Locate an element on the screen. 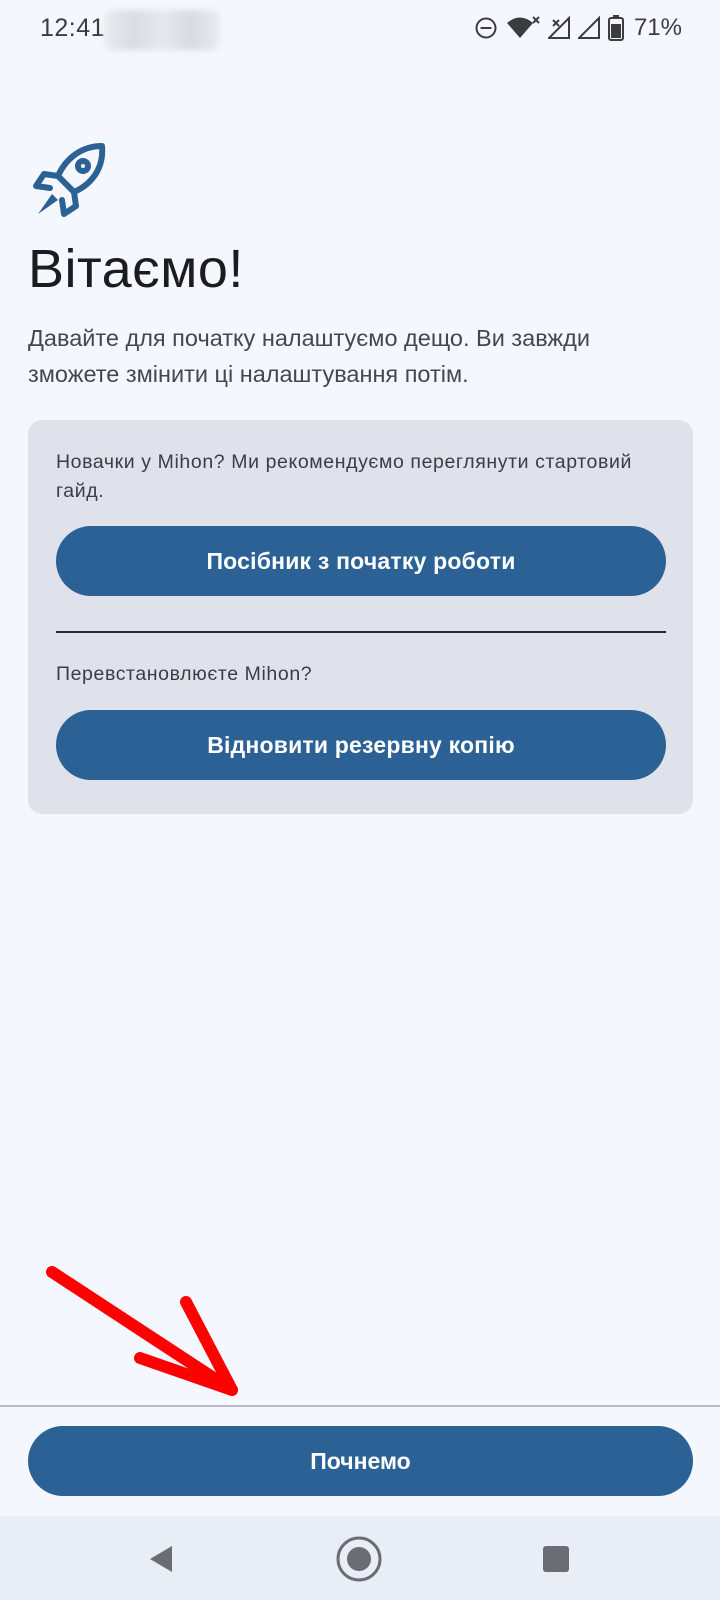 The width and height of the screenshot is (720, 1600). card-divider is located at coordinates (361, 632).